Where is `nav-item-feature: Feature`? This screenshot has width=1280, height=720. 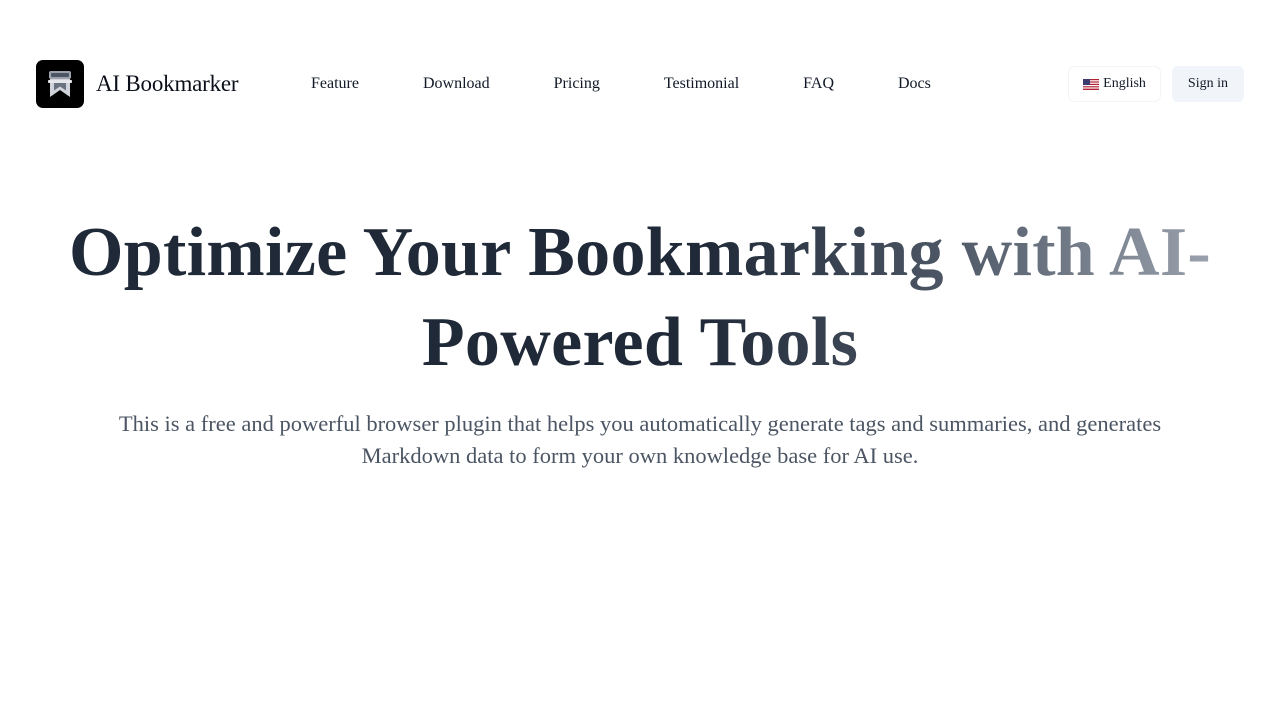
nav-item-feature: Feature is located at coordinates (335, 84).